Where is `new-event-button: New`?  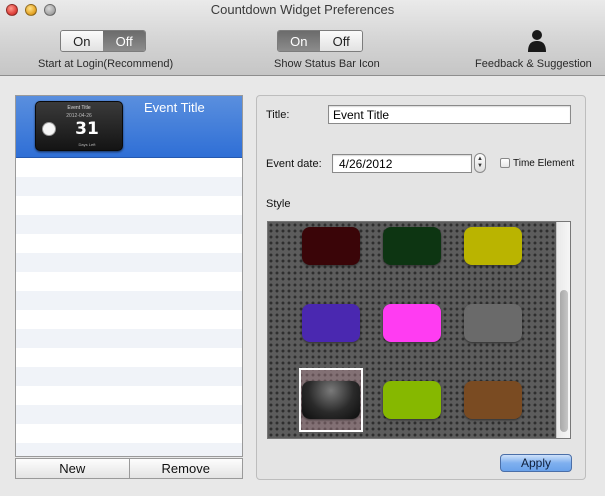
new-event-button: New is located at coordinates (72, 468).